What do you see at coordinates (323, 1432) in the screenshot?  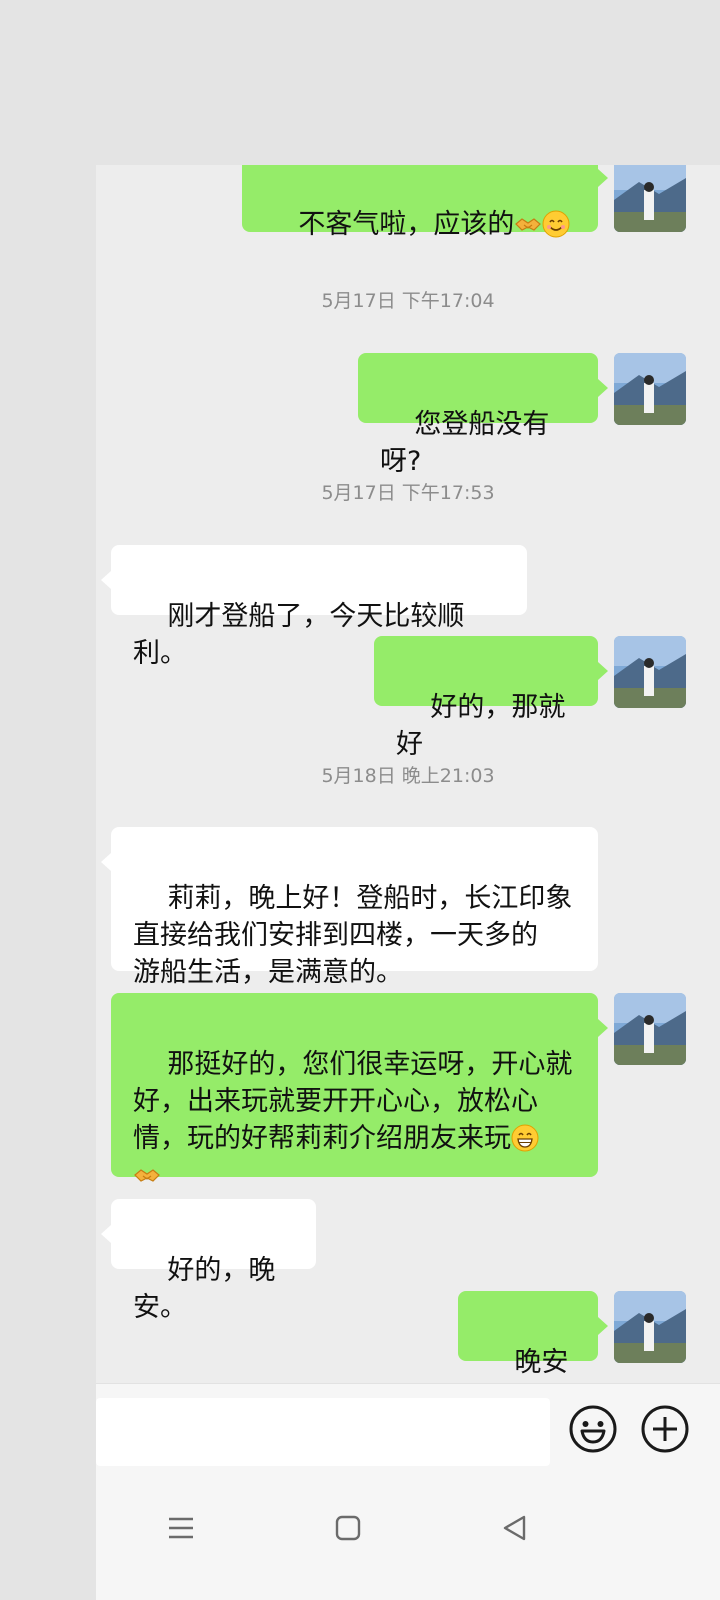 I see `message-input` at bounding box center [323, 1432].